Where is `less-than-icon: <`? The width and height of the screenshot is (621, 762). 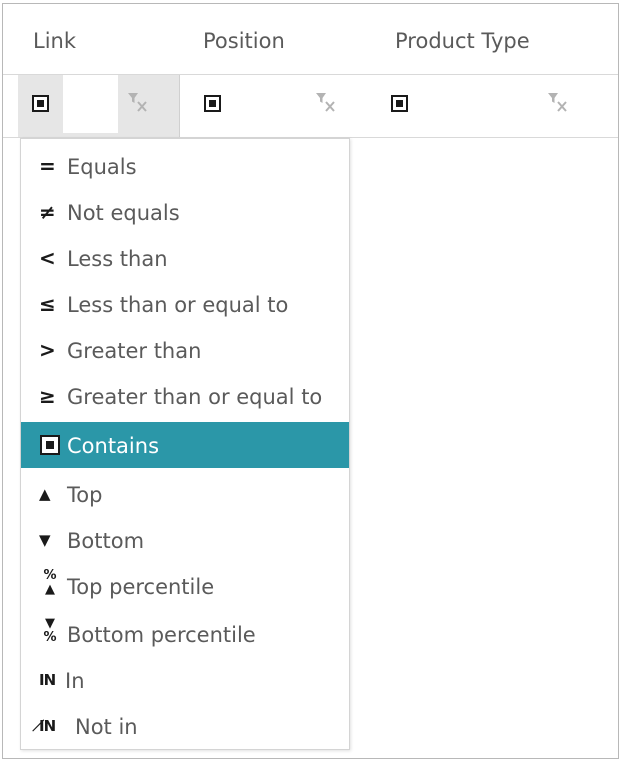 less-than-icon: < is located at coordinates (47, 258).